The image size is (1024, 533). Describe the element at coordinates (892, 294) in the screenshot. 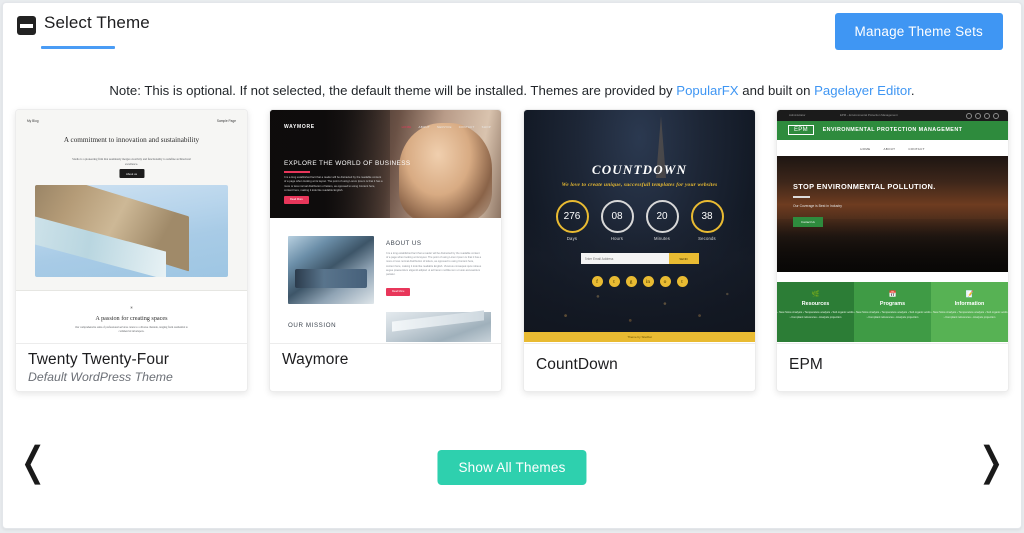

I see `calendar-icon: 📅` at that location.